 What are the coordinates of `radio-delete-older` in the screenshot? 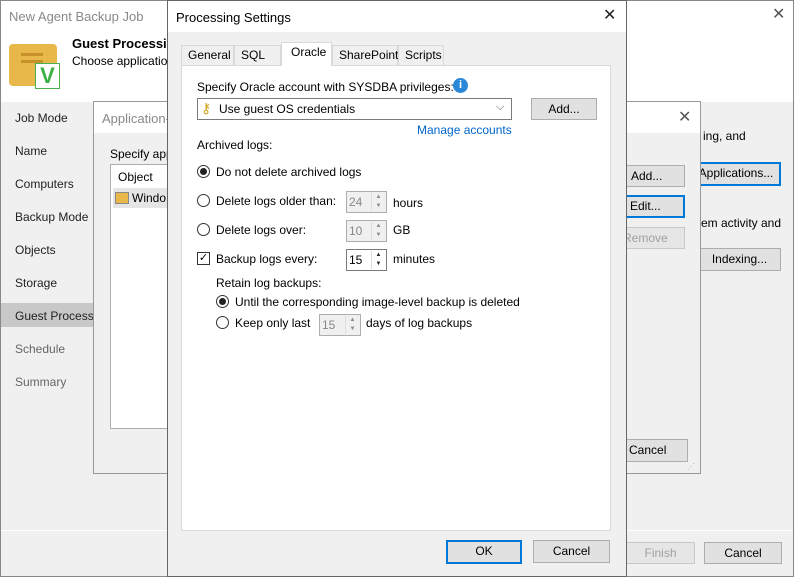 It's located at (203, 200).